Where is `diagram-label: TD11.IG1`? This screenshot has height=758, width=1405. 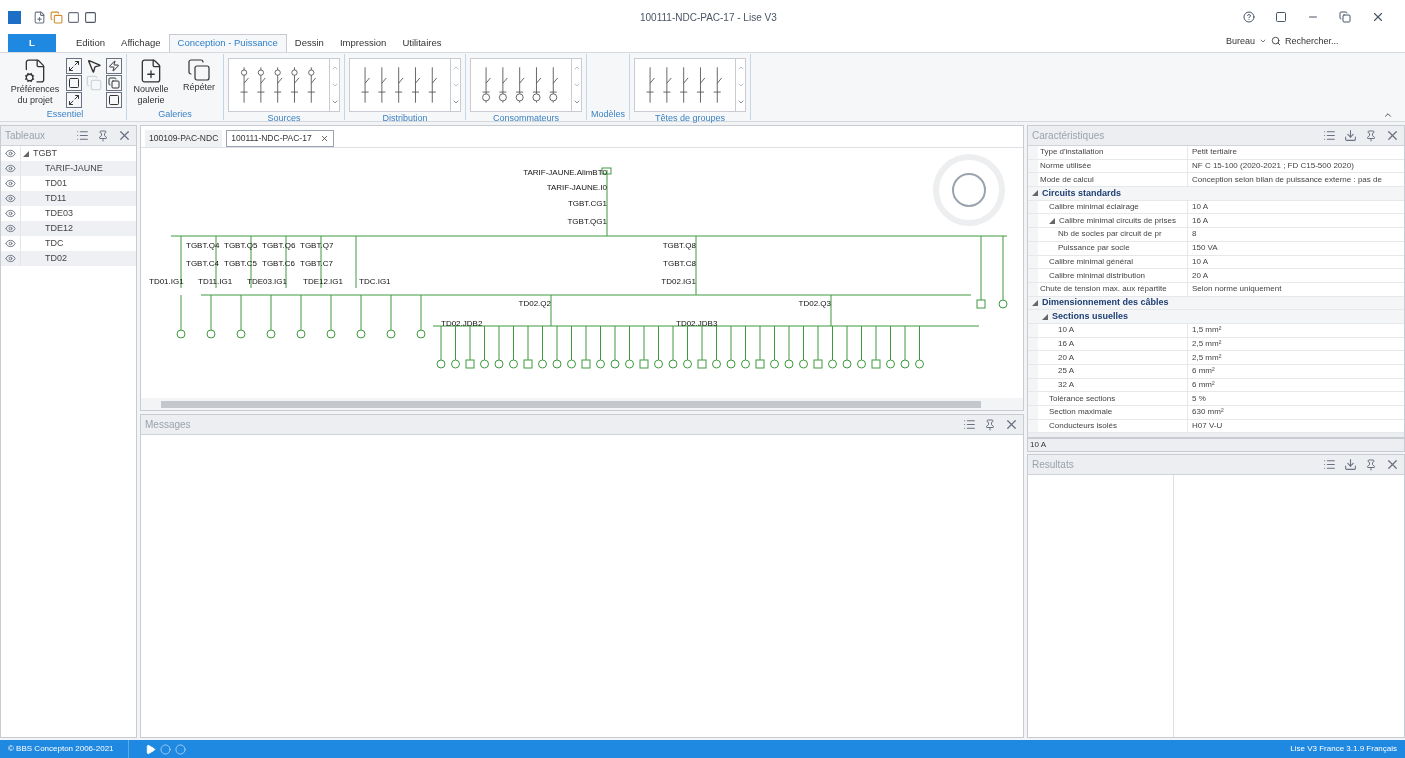 diagram-label: TD11.IG1 is located at coordinates (215, 281).